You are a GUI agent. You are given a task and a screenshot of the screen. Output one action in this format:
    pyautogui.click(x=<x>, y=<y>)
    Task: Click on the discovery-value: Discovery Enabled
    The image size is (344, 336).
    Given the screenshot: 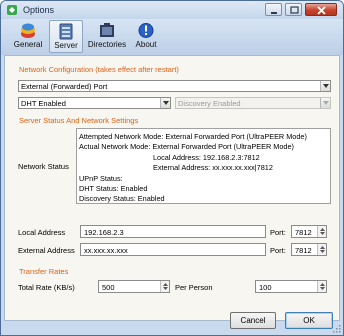 What is the action you would take?
    pyautogui.click(x=209, y=103)
    